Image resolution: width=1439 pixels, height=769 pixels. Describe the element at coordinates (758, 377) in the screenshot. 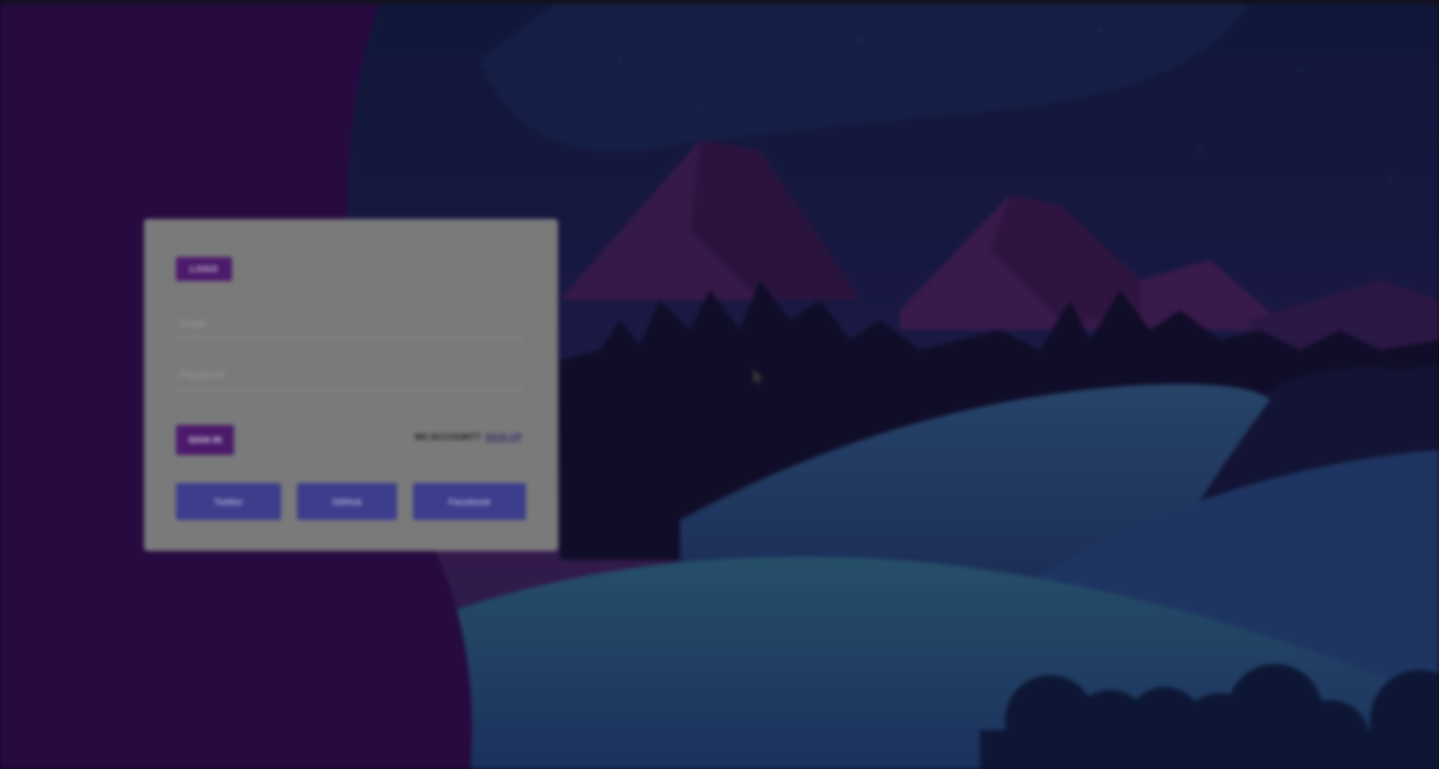

I see `mouse-cursor-icon` at that location.